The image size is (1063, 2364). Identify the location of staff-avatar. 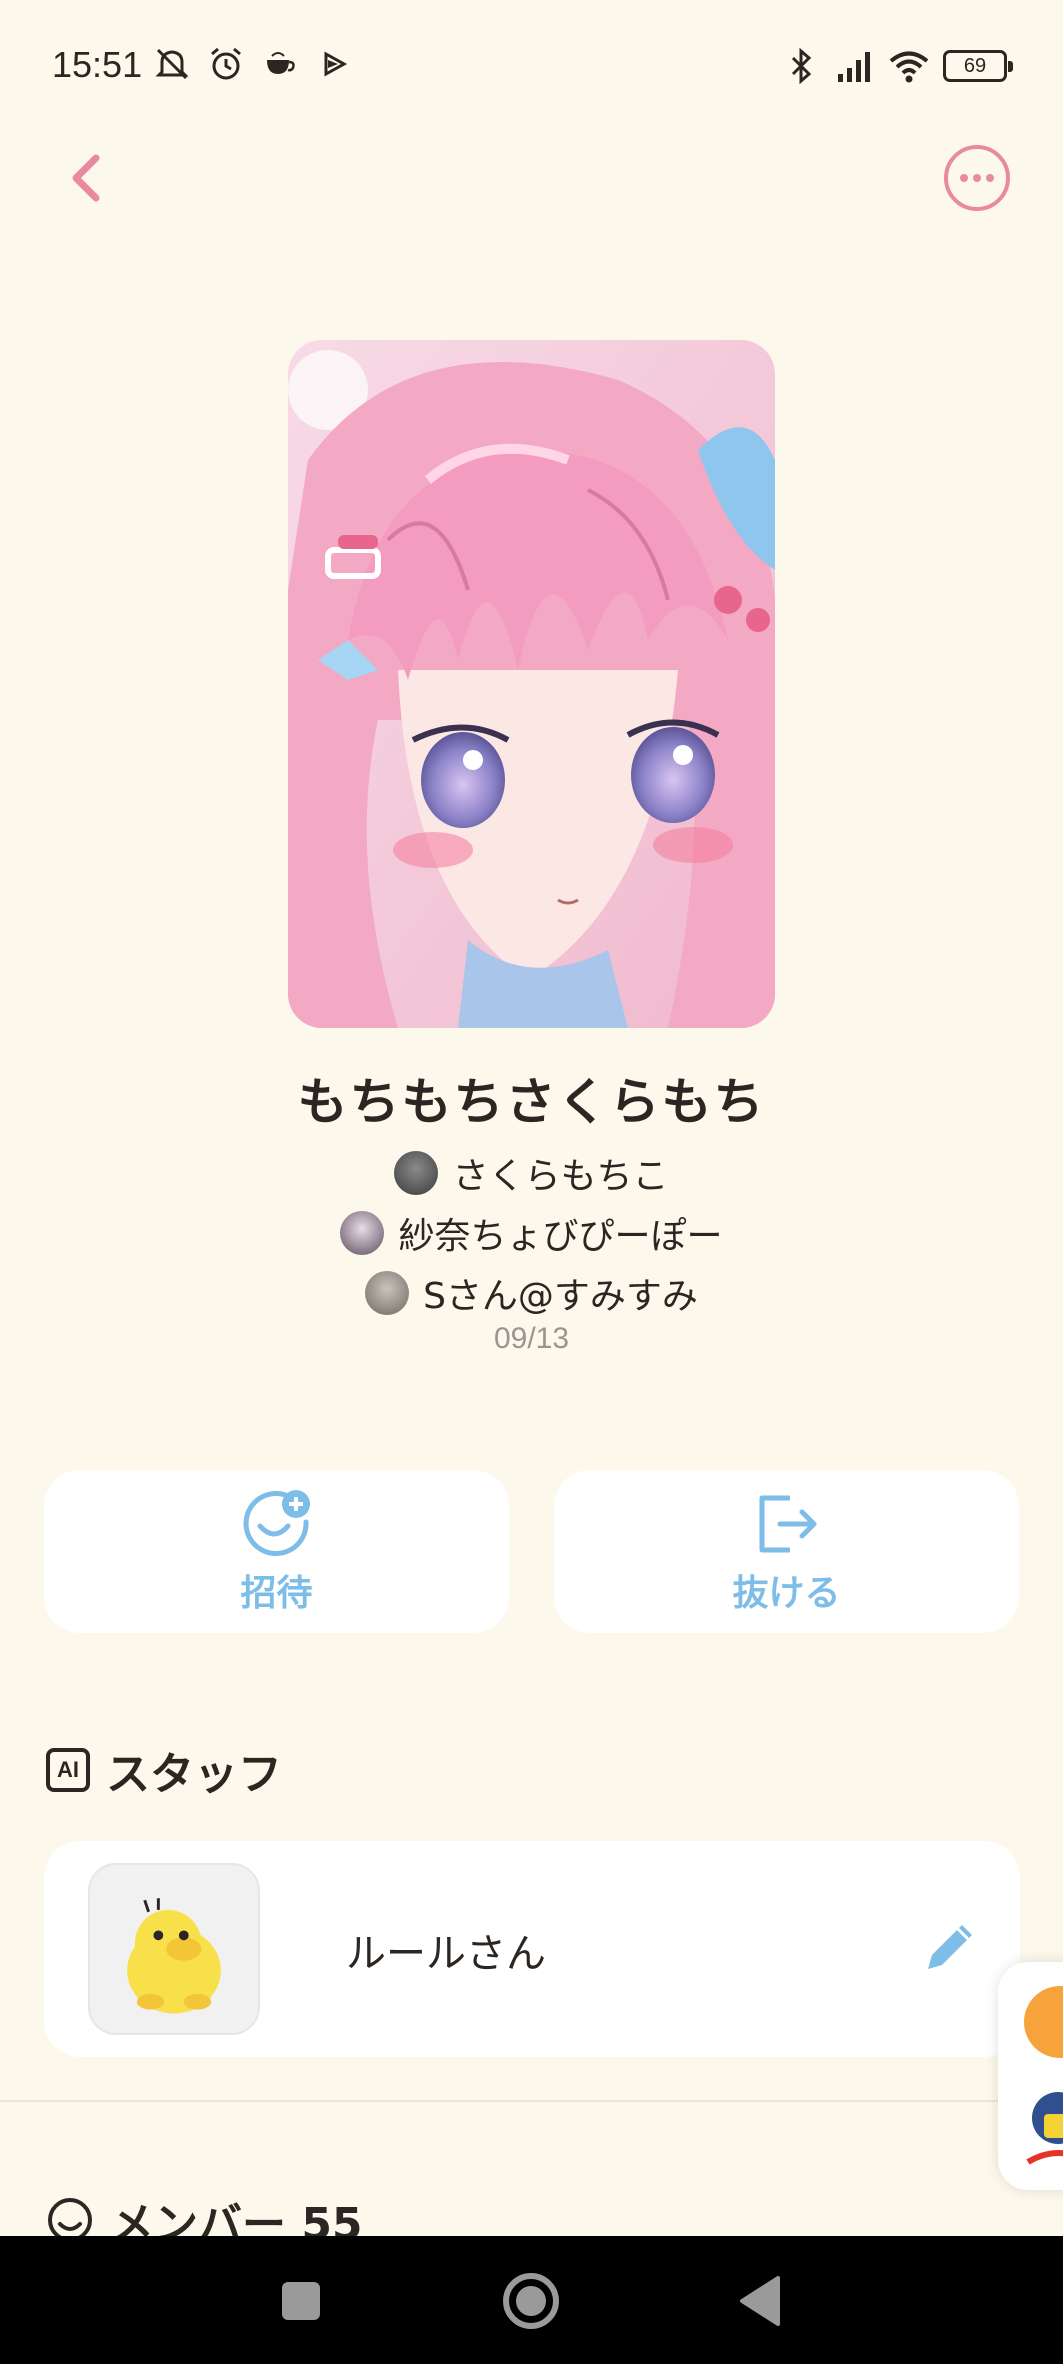
(174, 1949).